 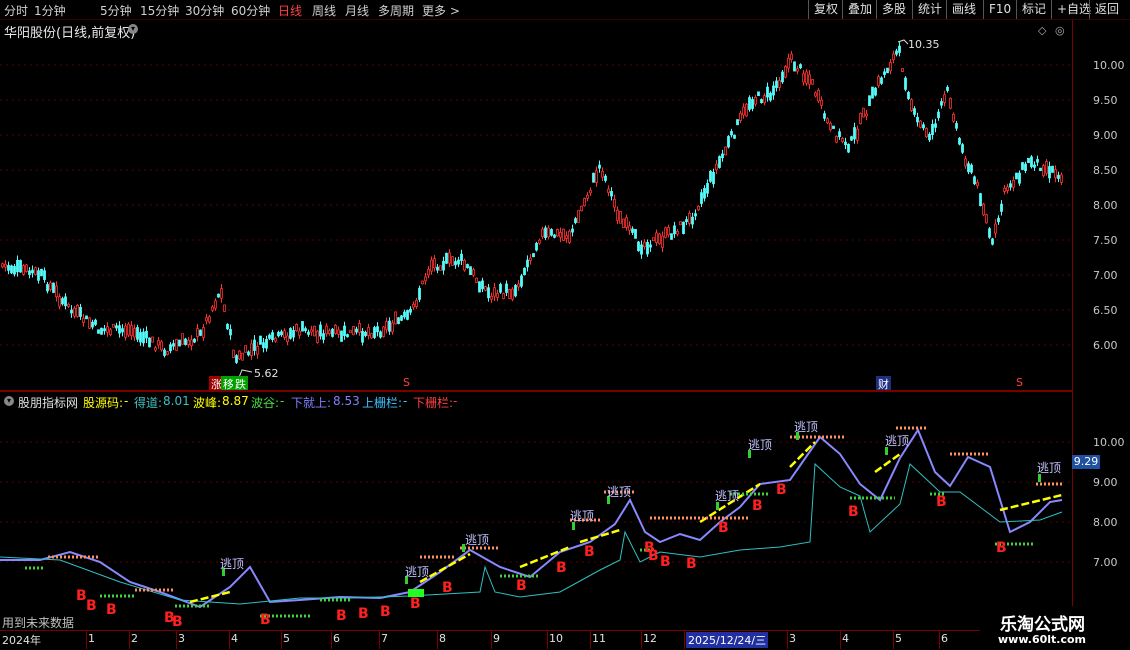 What do you see at coordinates (311, 403) in the screenshot?
I see `indicator-item-label: 下就上:` at bounding box center [311, 403].